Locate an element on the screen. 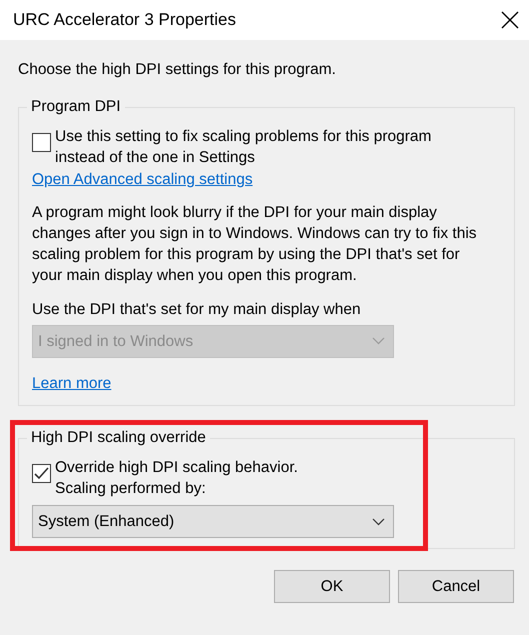 This screenshot has height=635, width=529. checkbox-label: Use this setting to fix scaling problems for this program instead of the one in Settings is located at coordinates (243, 147).